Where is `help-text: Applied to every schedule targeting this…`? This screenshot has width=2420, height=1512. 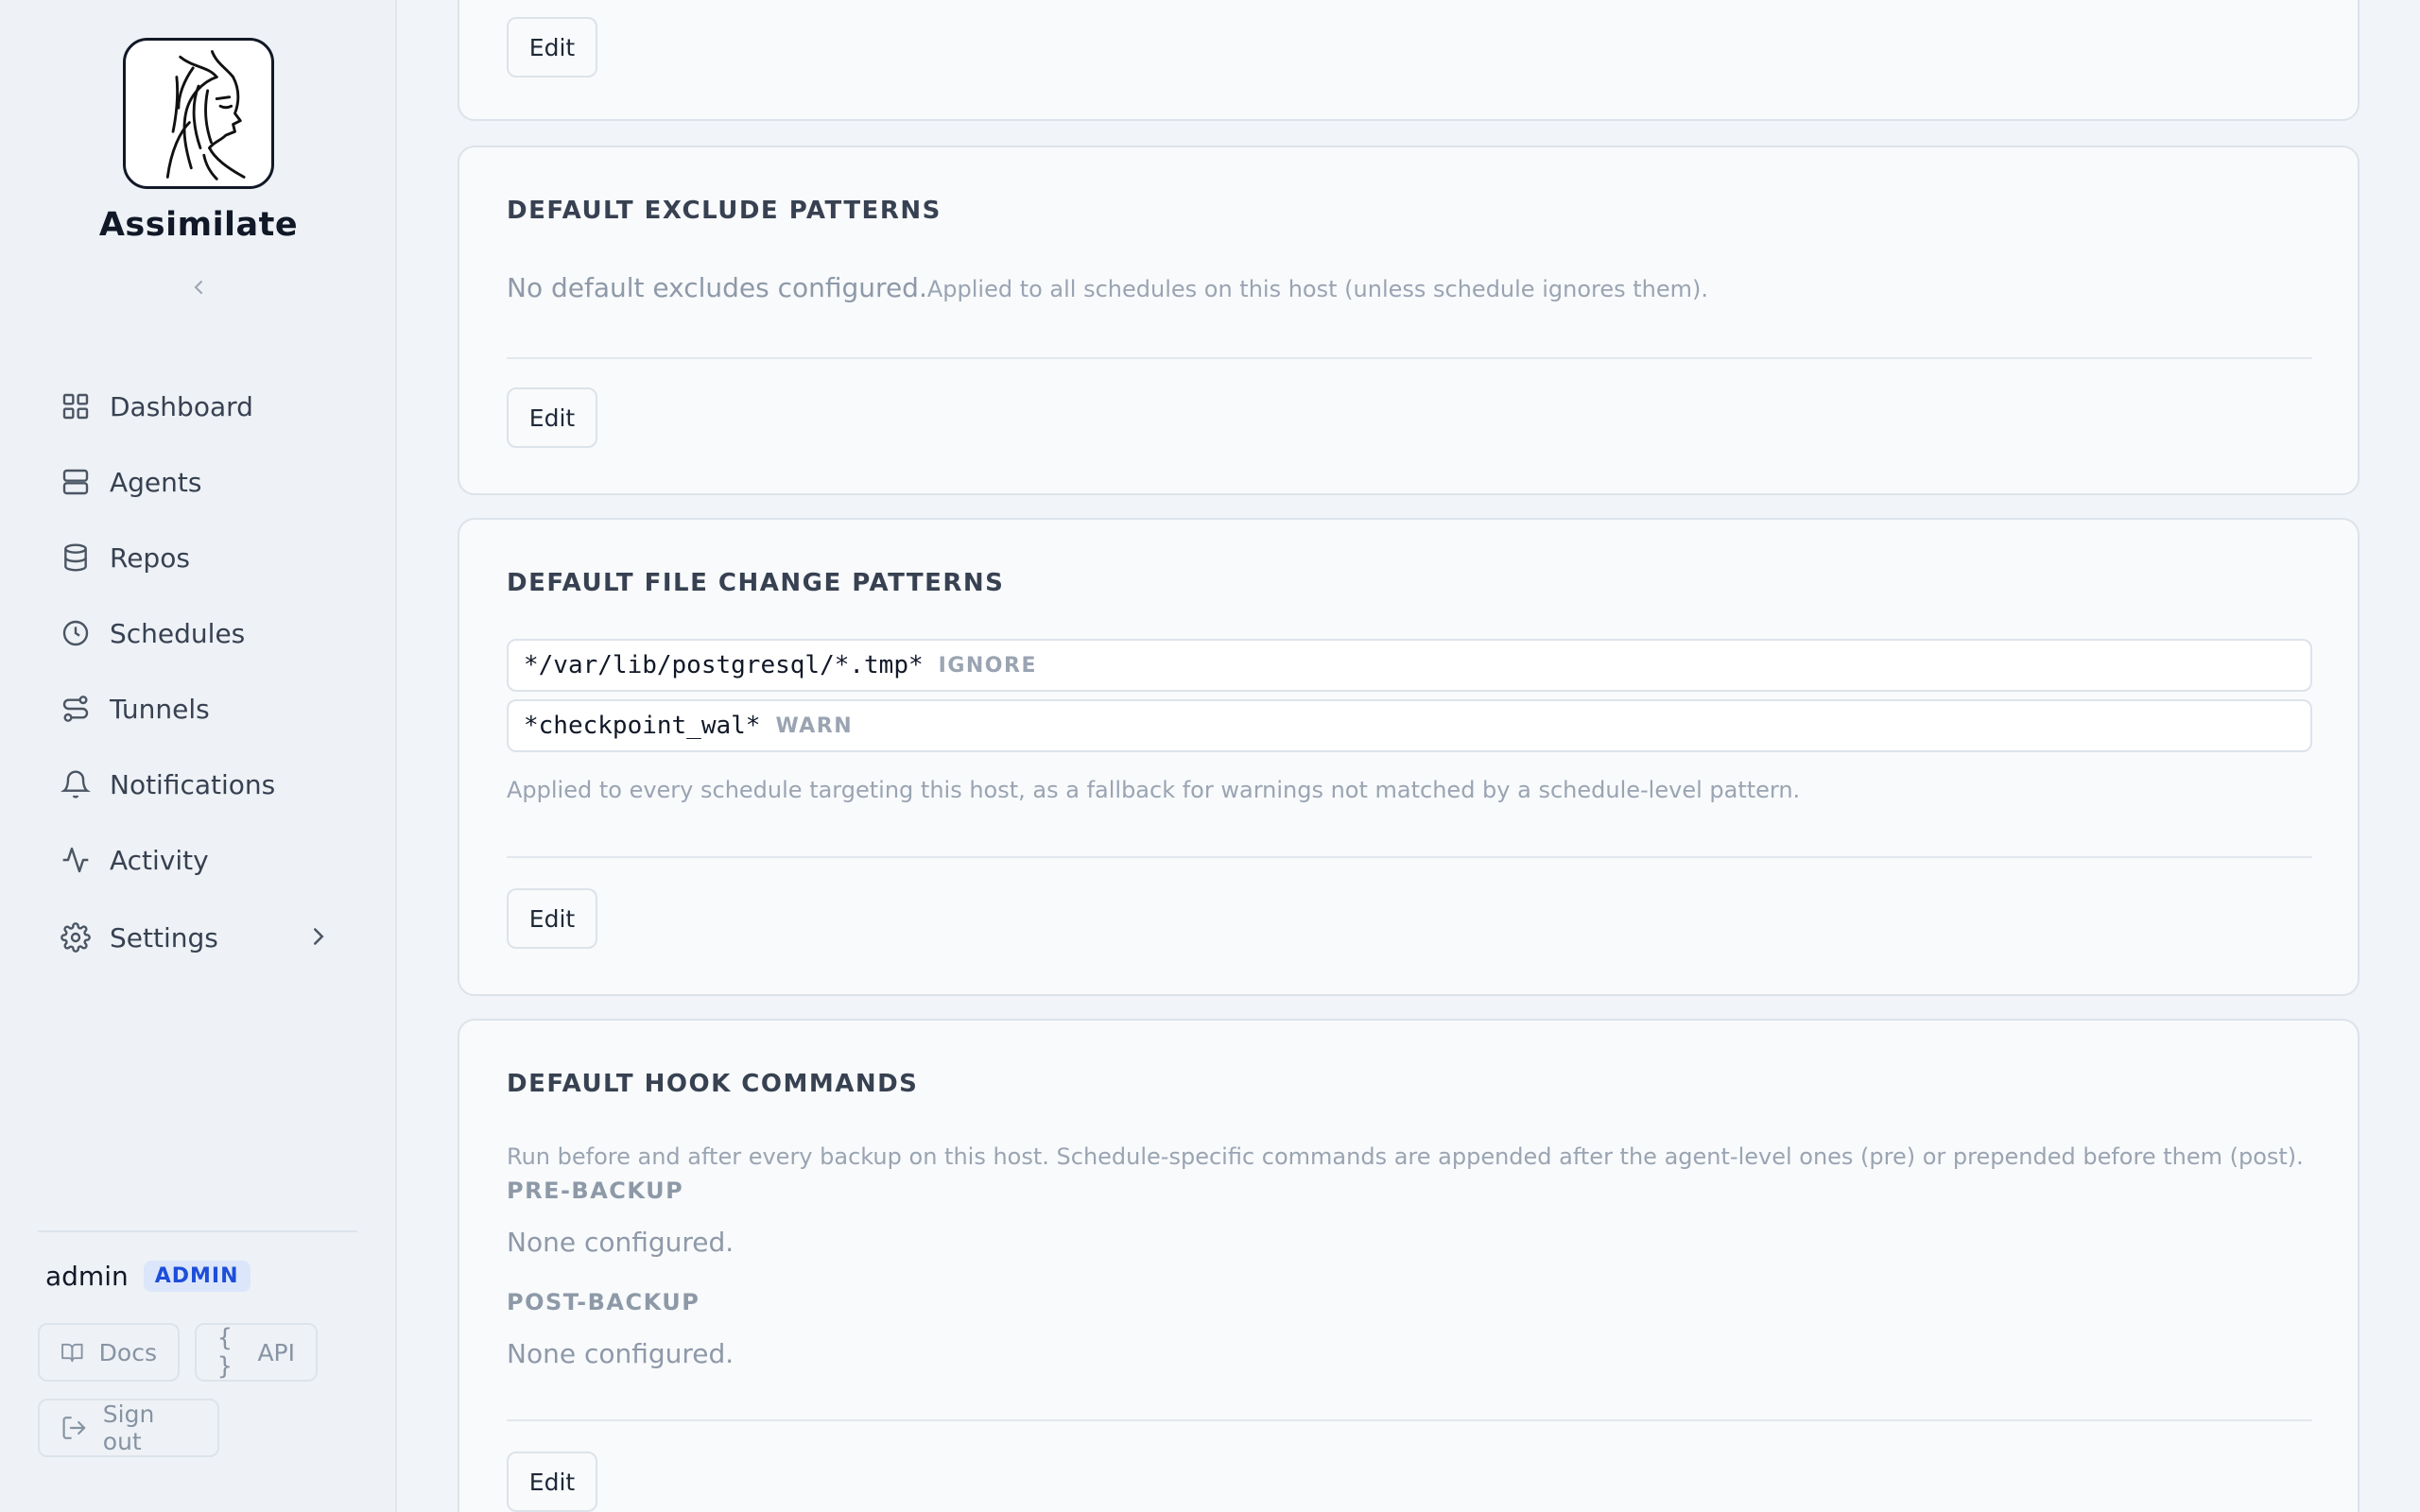
help-text: Applied to every schedule targeting this… is located at coordinates (1154, 790).